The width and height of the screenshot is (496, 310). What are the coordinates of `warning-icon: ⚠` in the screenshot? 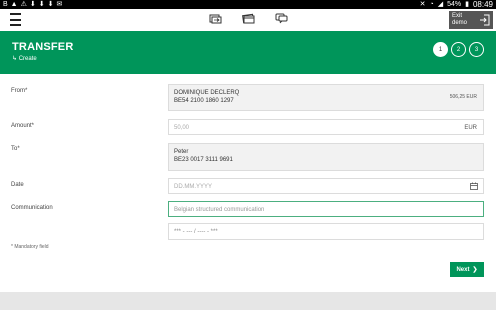 It's located at (23, 4).